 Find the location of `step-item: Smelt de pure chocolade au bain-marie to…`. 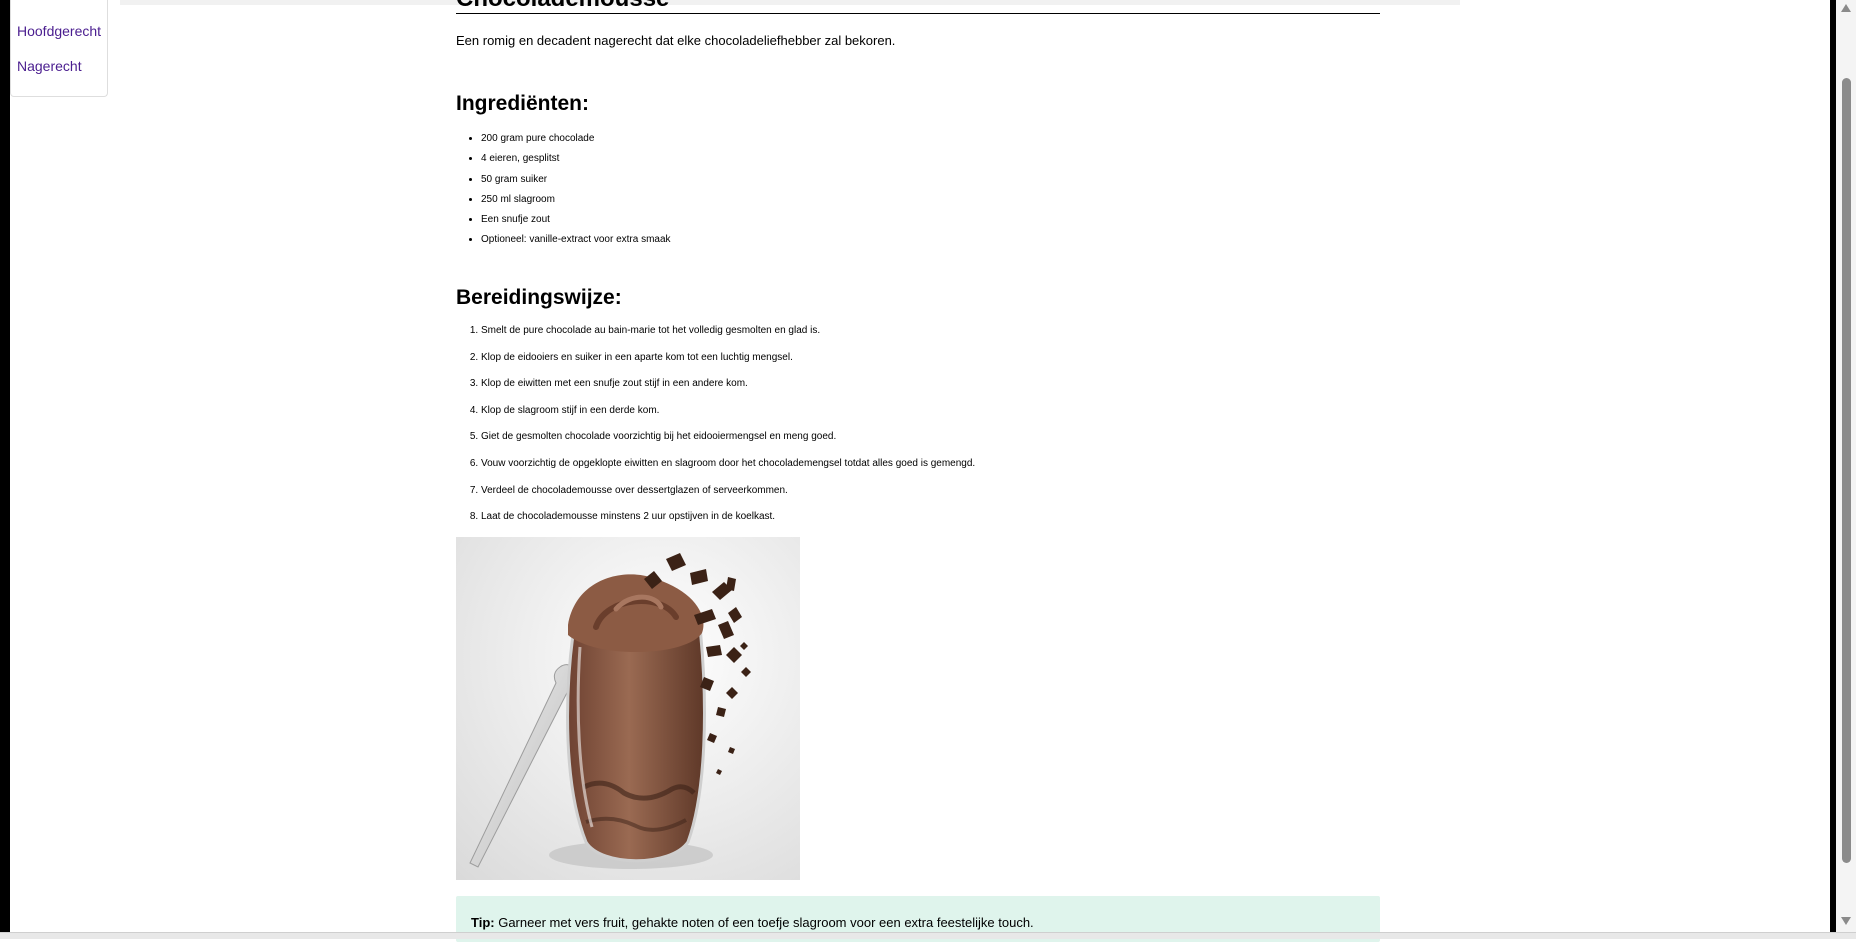

step-item: Smelt de pure chocolade au bain-marie to… is located at coordinates (728, 334).